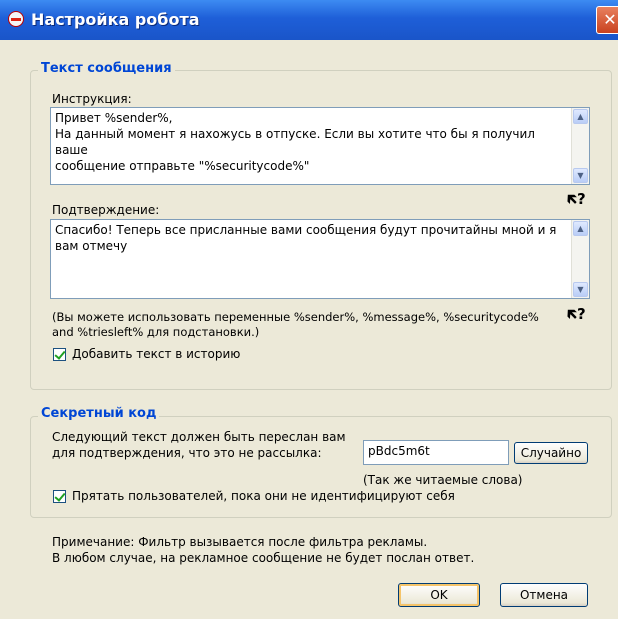  What do you see at coordinates (106, 210) in the screenshot?
I see `confirmation-label: Подтверждение:` at bounding box center [106, 210].